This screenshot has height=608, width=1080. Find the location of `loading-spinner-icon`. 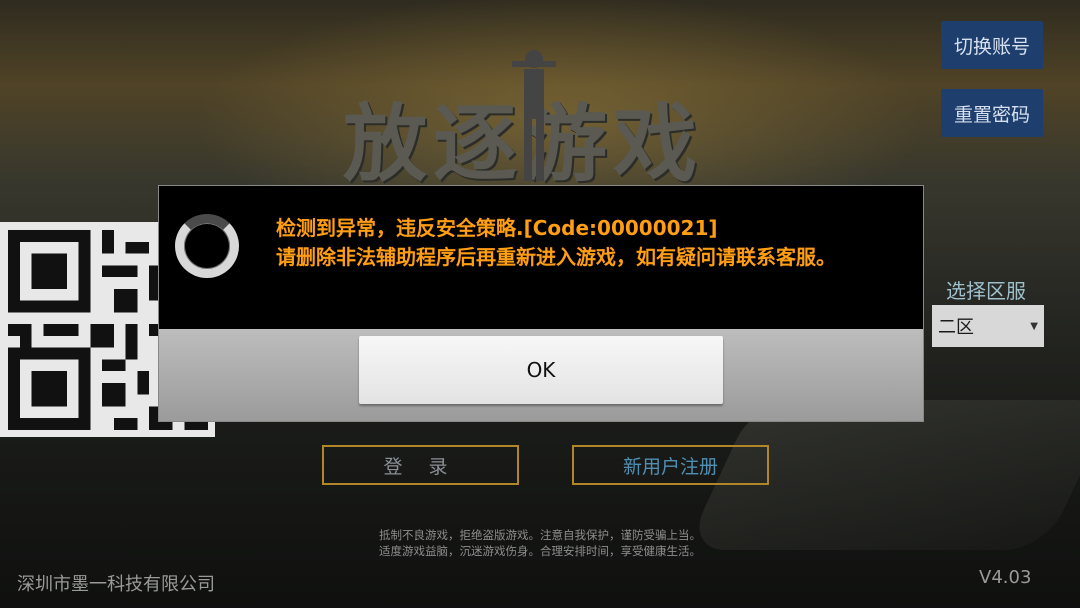

loading-spinner-icon is located at coordinates (207, 246).